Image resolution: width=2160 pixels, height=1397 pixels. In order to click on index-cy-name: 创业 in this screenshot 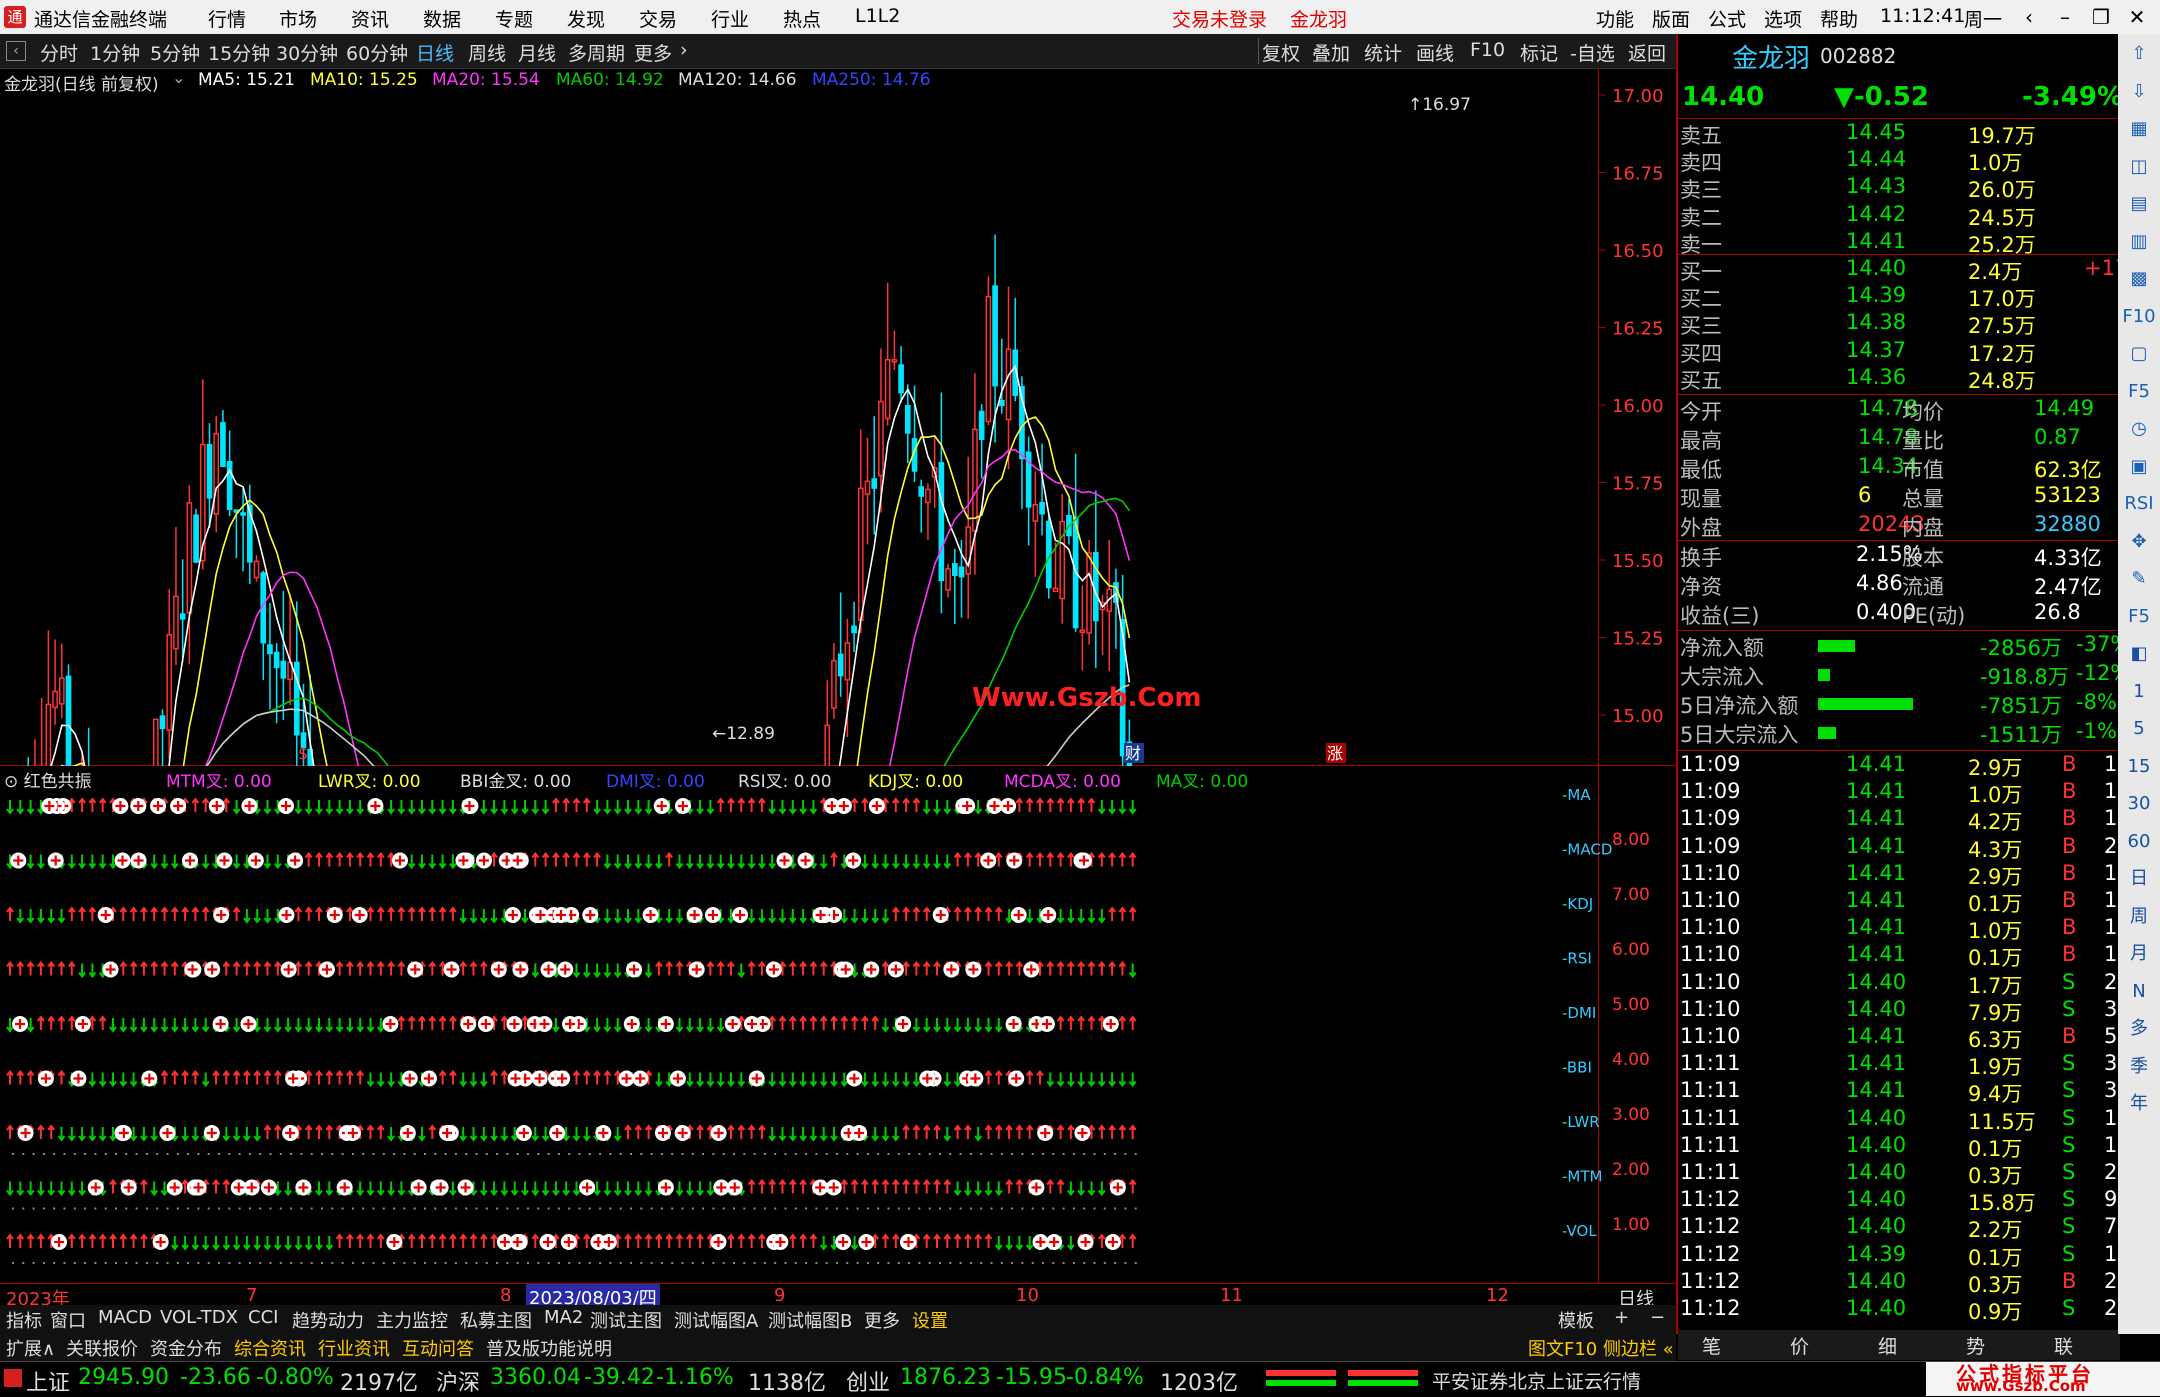, I will do `click(868, 1381)`.